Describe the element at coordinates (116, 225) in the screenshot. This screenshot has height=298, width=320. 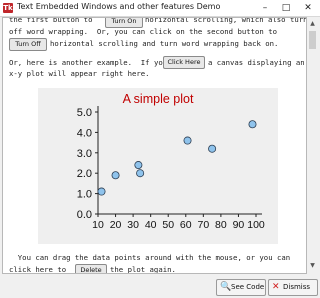
I see `x-tick-label: 20` at that location.